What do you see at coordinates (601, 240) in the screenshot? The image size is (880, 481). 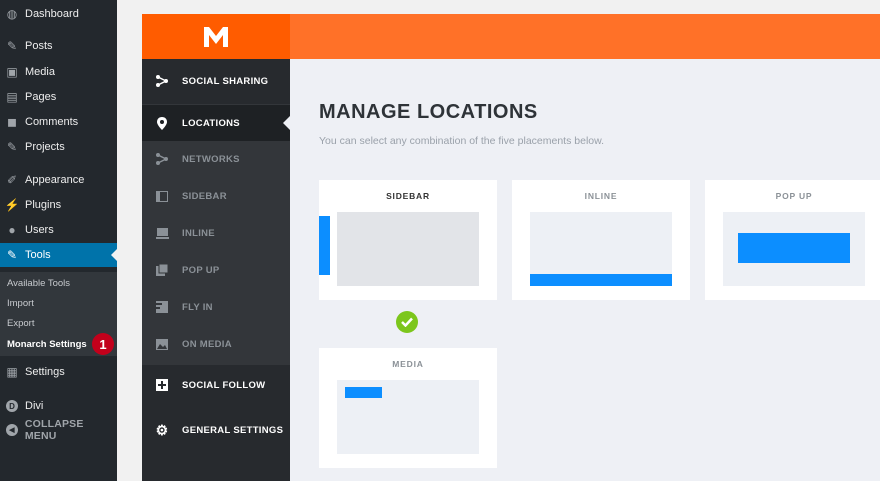 I see `location-card-inline: INLINE` at bounding box center [601, 240].